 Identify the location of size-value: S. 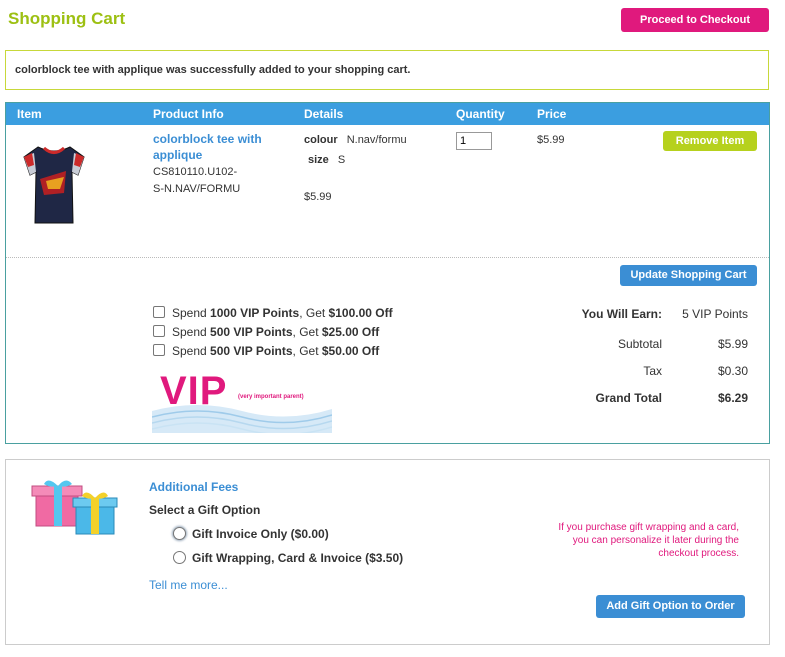
(341, 160).